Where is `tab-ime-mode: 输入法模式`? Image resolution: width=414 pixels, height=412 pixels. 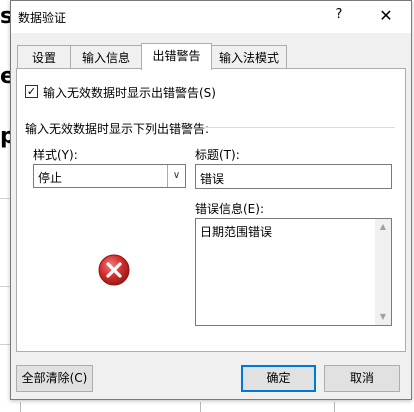
tab-ime-mode: 输入法模式 is located at coordinates (249, 57).